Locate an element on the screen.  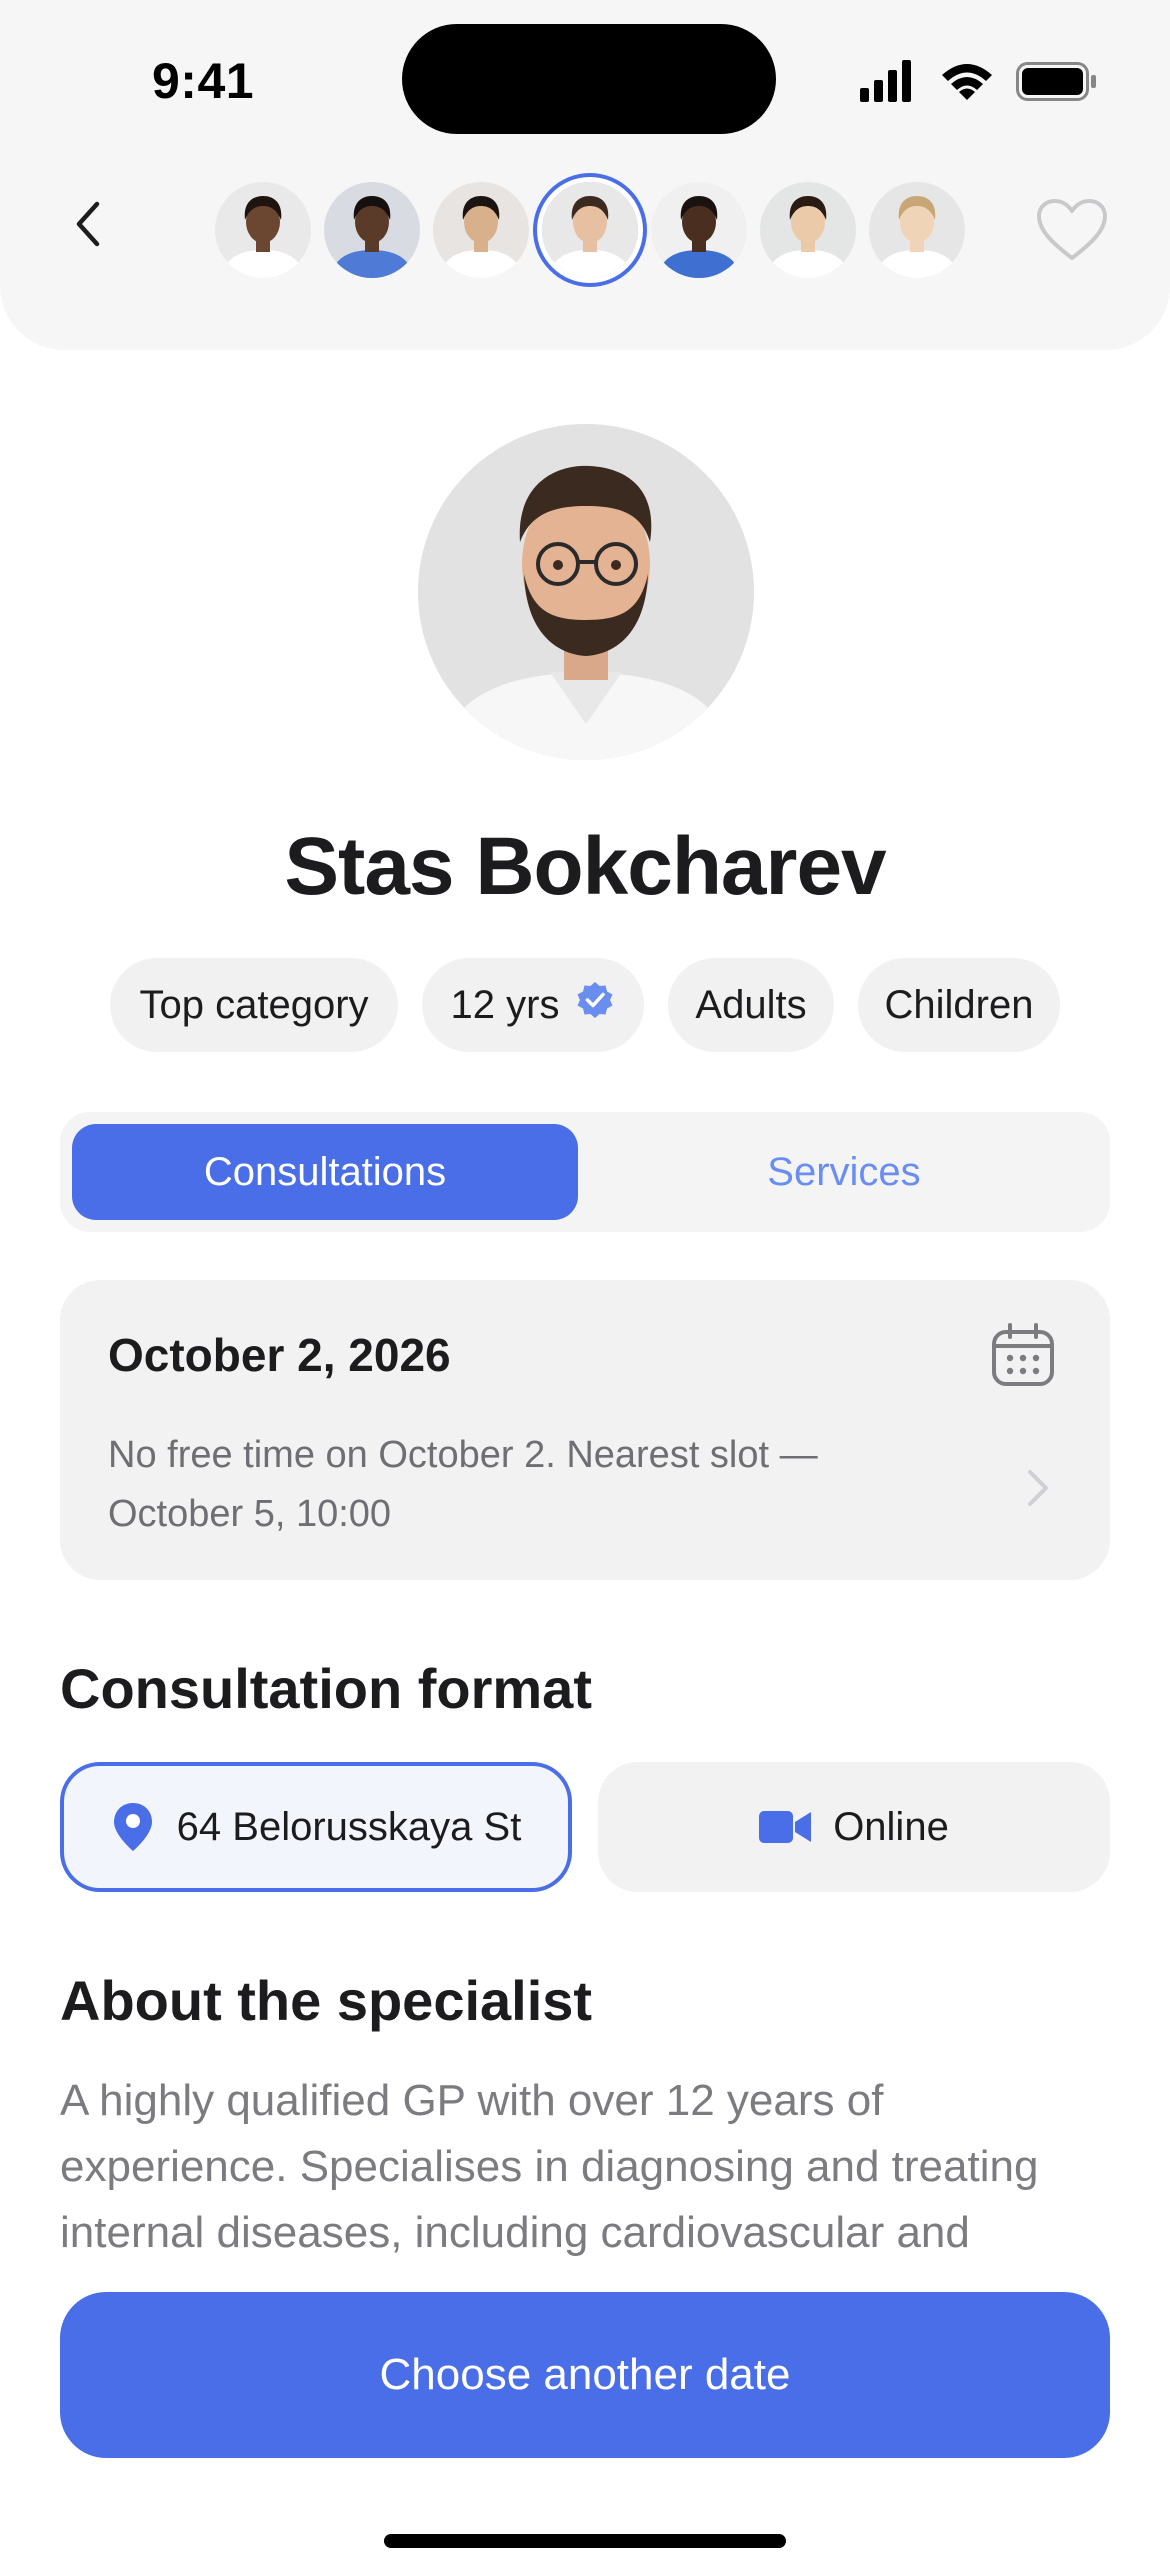
tag-adults: Adults is located at coordinates (751, 1005).